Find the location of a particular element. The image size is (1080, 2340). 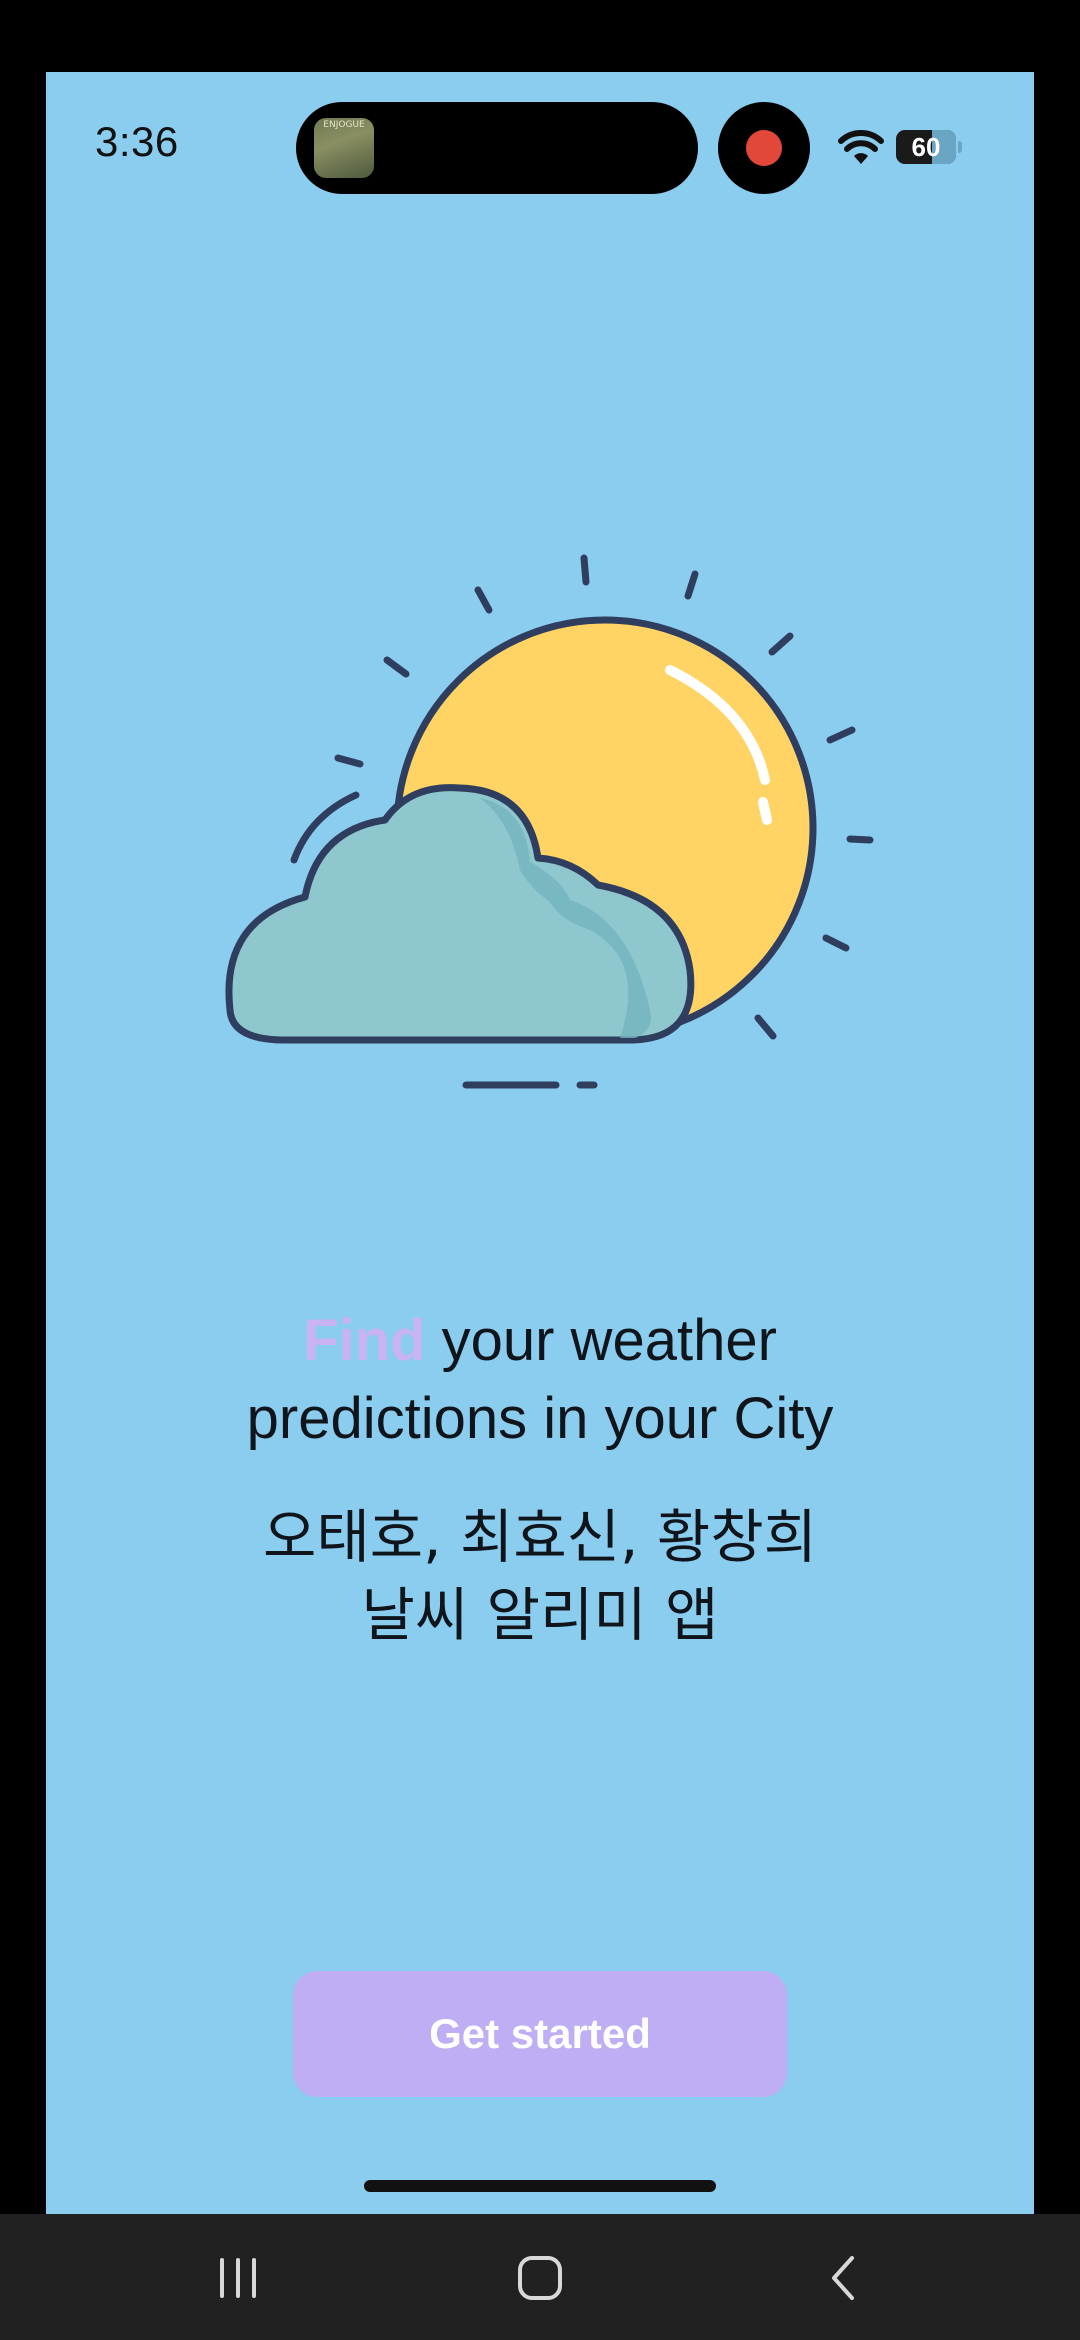

screen-recording-indicator is located at coordinates (764, 148).